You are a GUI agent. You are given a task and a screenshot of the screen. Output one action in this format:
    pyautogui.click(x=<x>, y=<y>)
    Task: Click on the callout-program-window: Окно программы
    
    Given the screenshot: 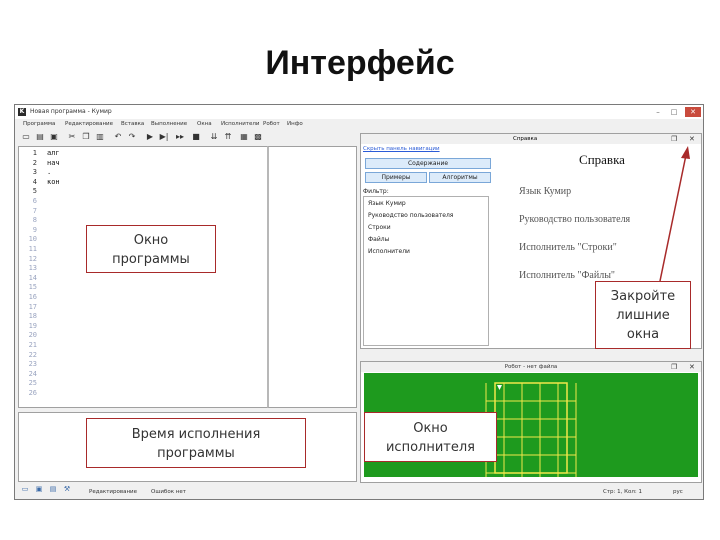 What is the action you would take?
    pyautogui.click(x=151, y=249)
    